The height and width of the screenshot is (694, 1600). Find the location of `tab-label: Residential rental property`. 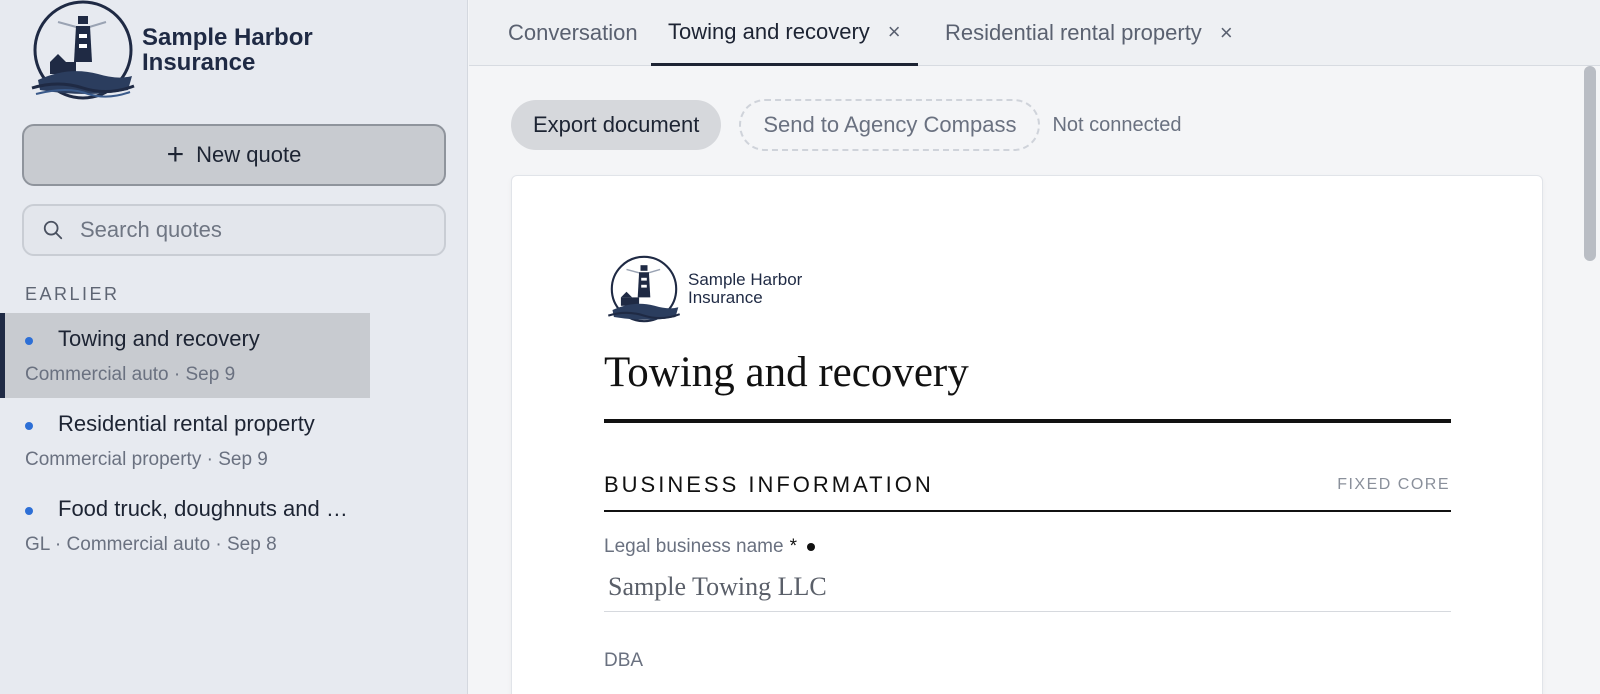

tab-label: Residential rental property is located at coordinates (1073, 32).